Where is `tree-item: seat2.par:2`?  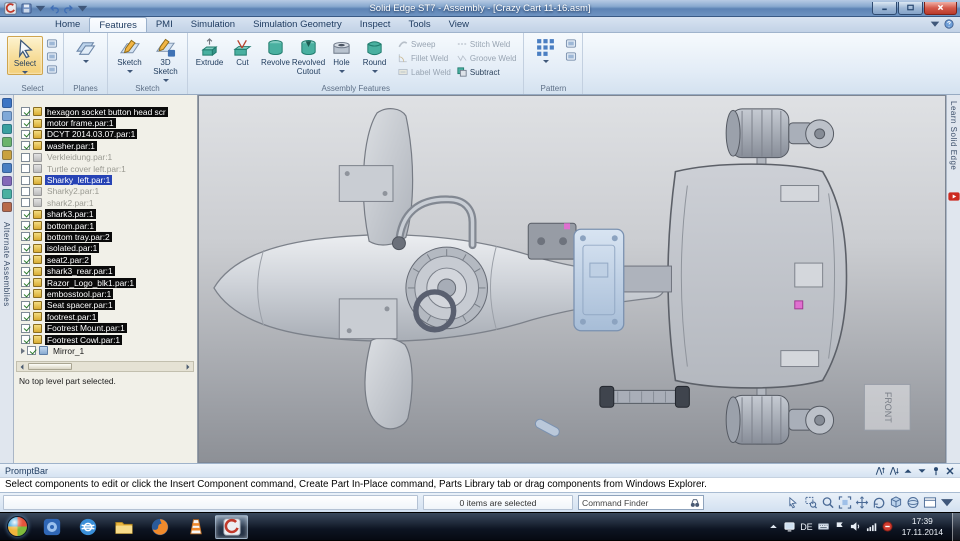 tree-item: seat2.par:2 is located at coordinates (105, 259).